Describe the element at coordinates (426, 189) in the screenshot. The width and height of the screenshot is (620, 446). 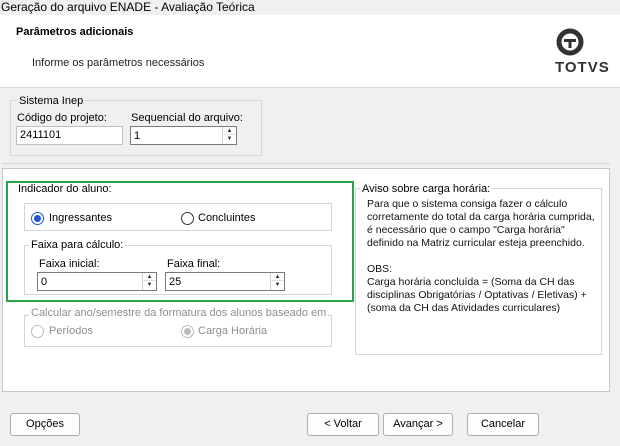
I see `aviso-legend: Aviso sobre carga horária:` at that location.